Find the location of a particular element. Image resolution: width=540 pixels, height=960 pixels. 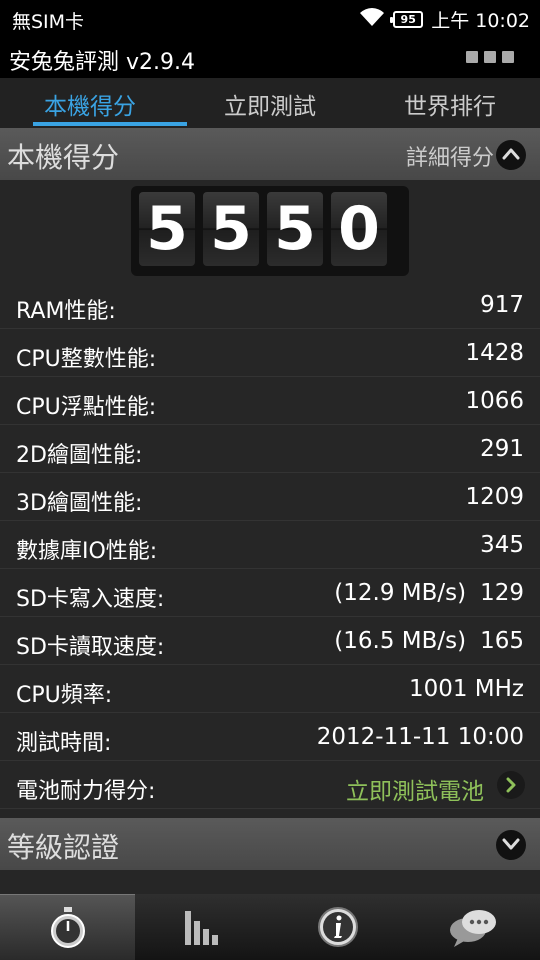

score-tab-button is located at coordinates (67, 927).